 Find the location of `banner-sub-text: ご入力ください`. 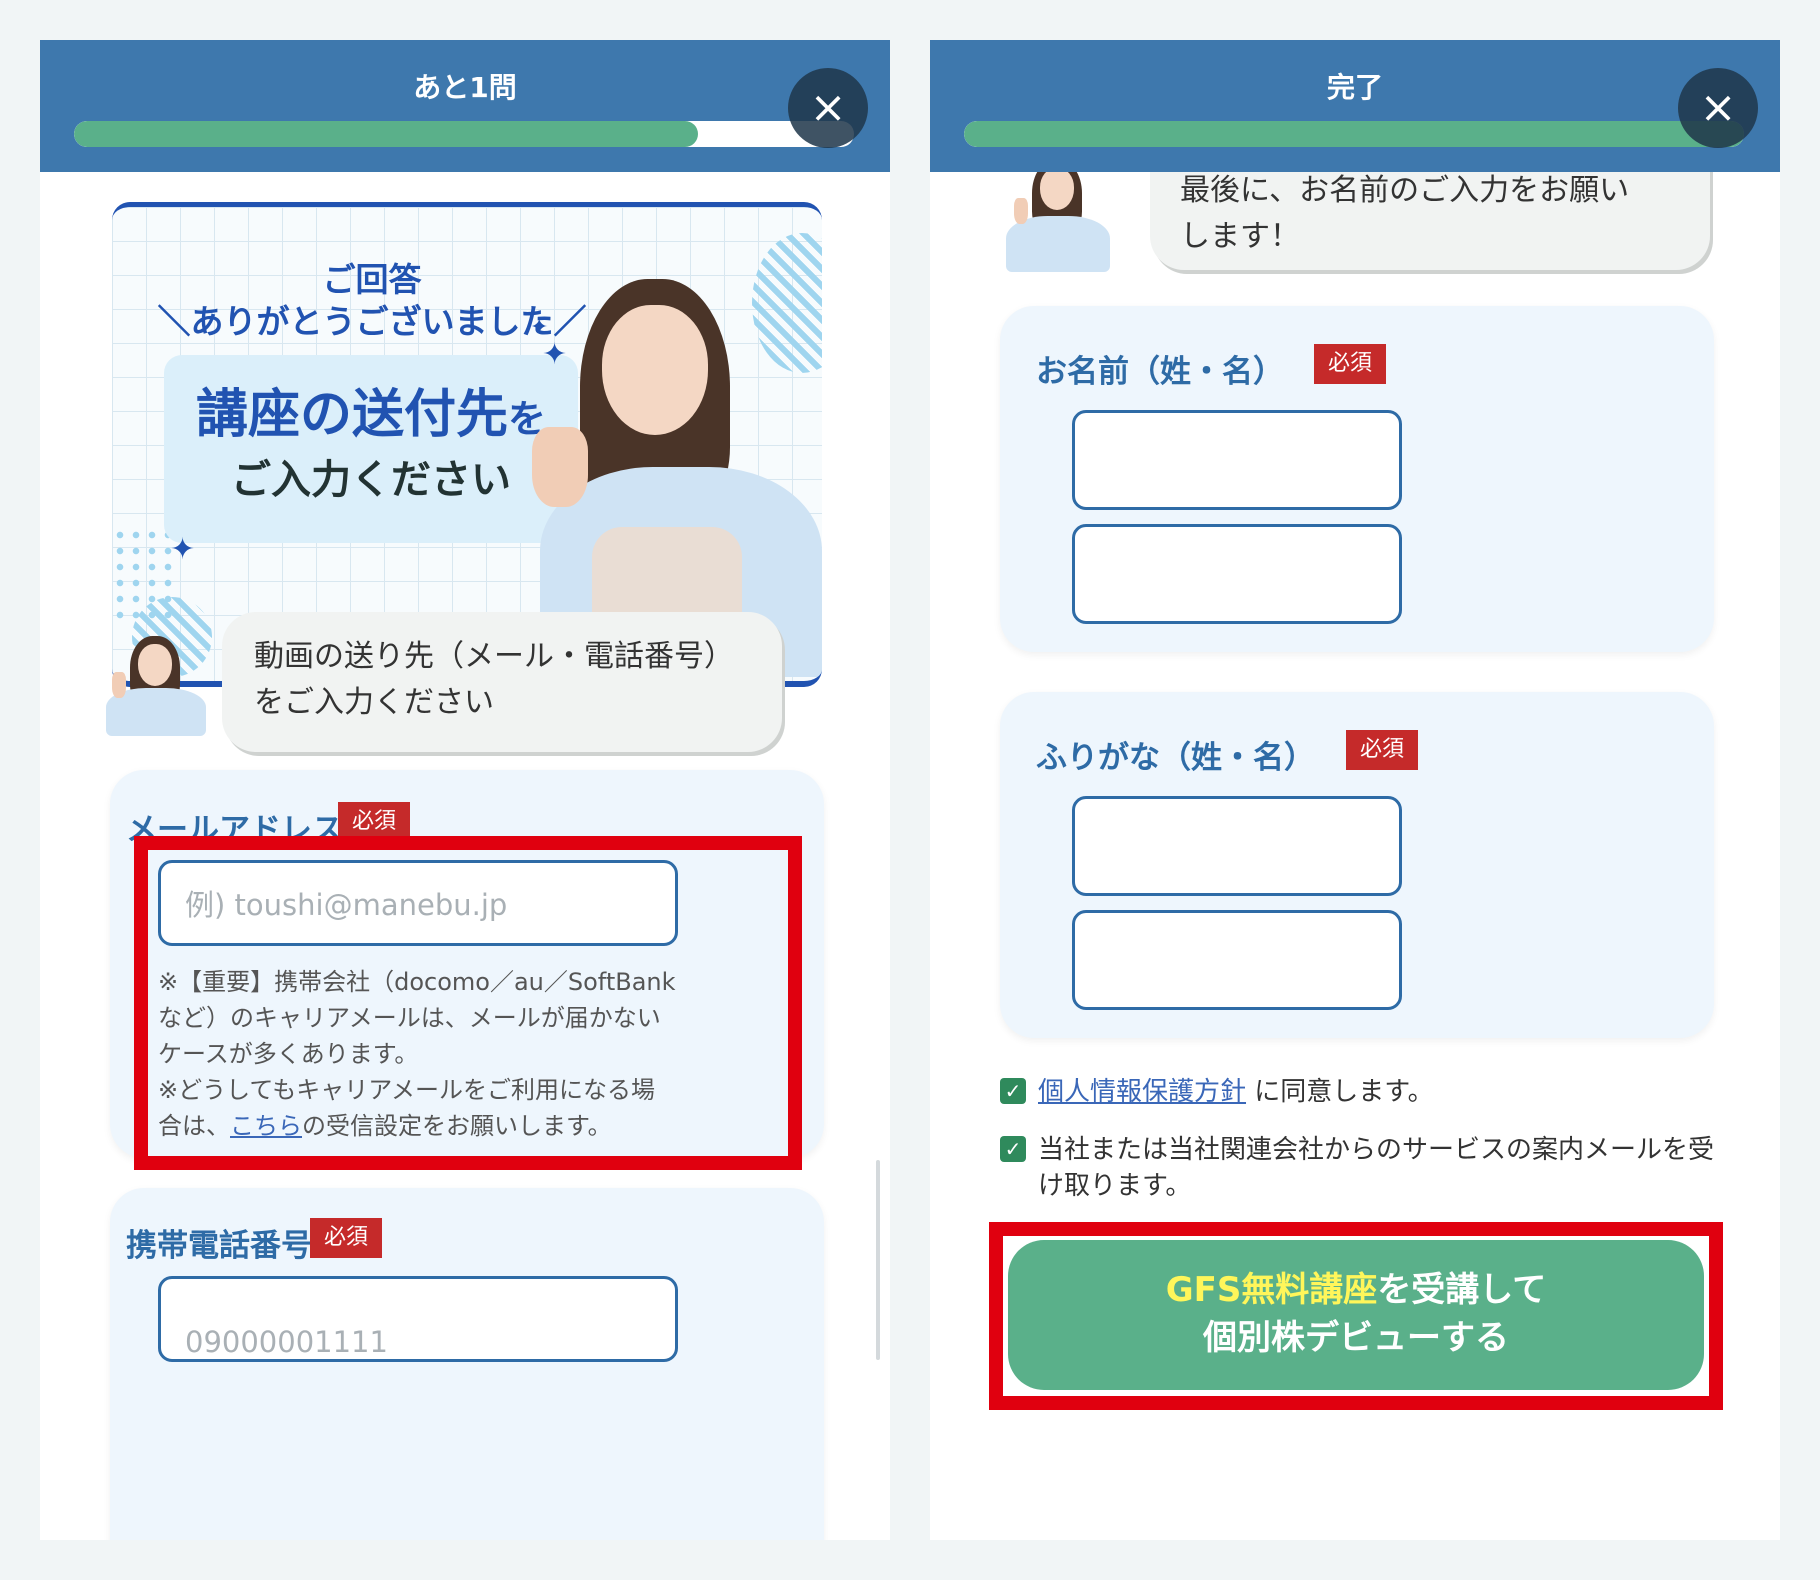

banner-sub-text: ご入力ください is located at coordinates (371, 480).